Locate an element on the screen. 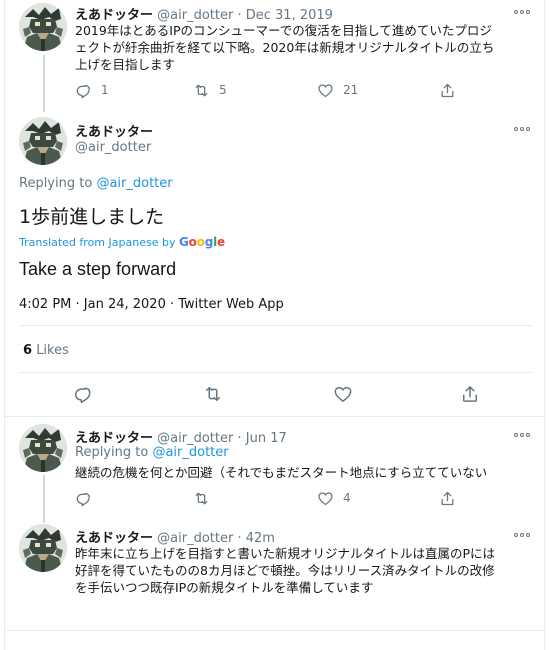 The image size is (550, 650). translation-attribution: Translated from Japanese by Google is located at coordinates (122, 242).